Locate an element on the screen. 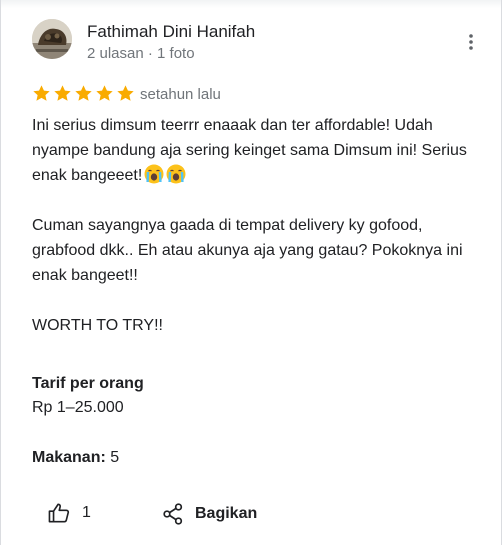 The width and height of the screenshot is (502, 545). more-options-button is located at coordinates (471, 42).